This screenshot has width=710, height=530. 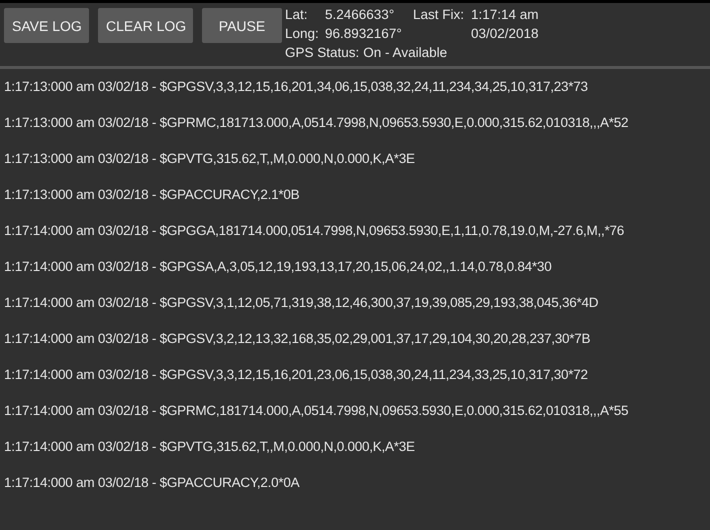 What do you see at coordinates (298, 339) in the screenshot?
I see `log-line: 1:17:14:000 am 03/02/18 - $GPGSV,3,2,12,13,32,168,35,02,29,001,37,17,29,104,30,20,28,237,30*7B` at bounding box center [298, 339].